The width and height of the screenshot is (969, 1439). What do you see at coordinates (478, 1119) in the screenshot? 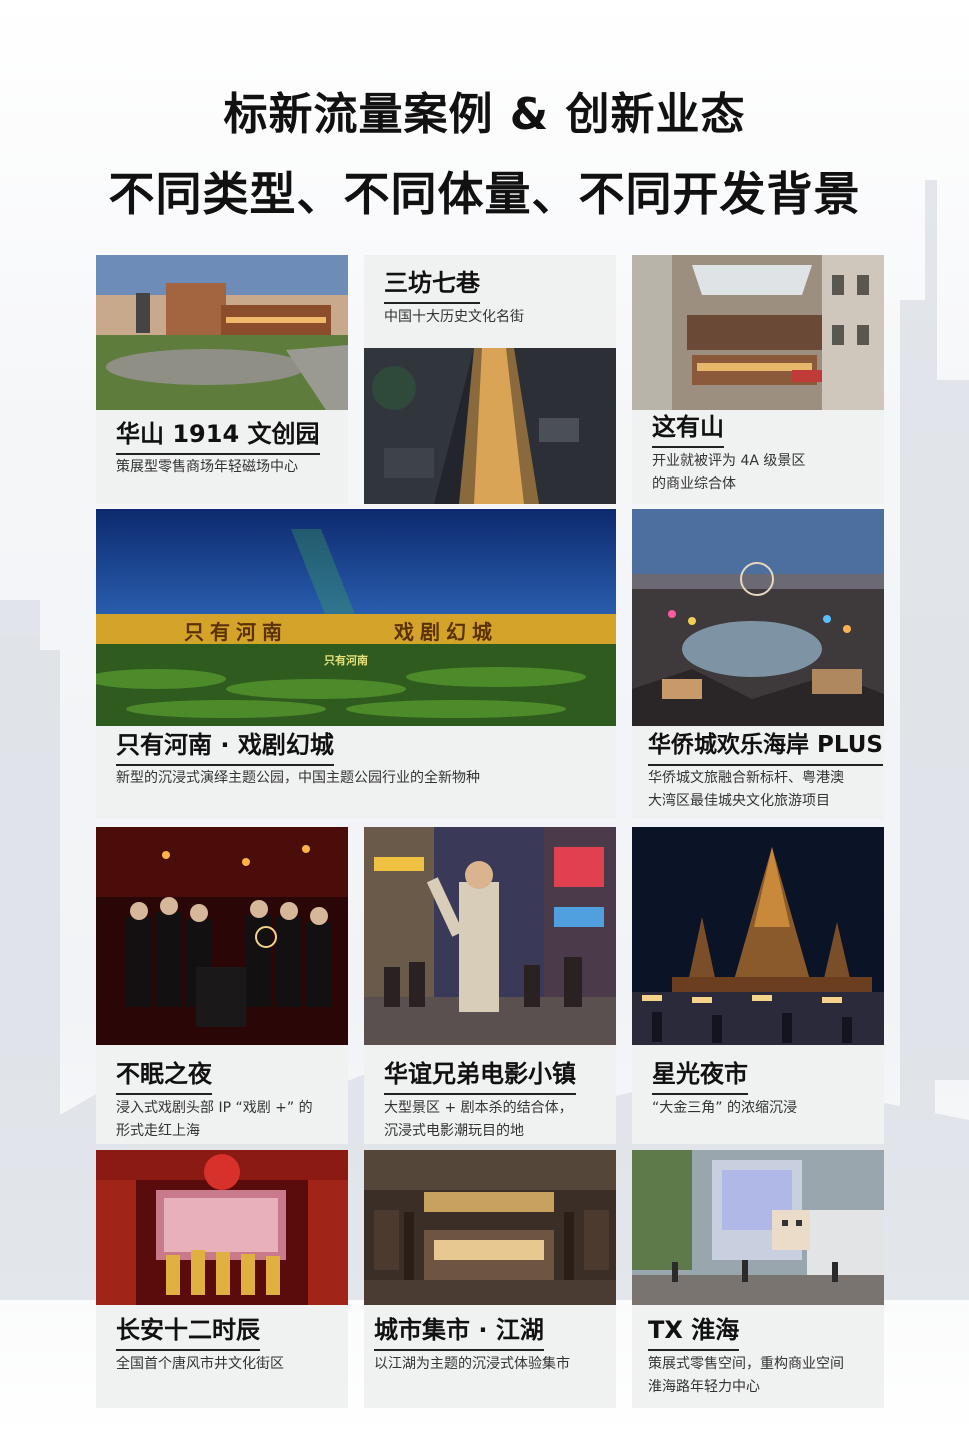
I see `card-description: 大型景区 + 剧本杀的结合体， 沉浸式电影潮玩目的地` at bounding box center [478, 1119].